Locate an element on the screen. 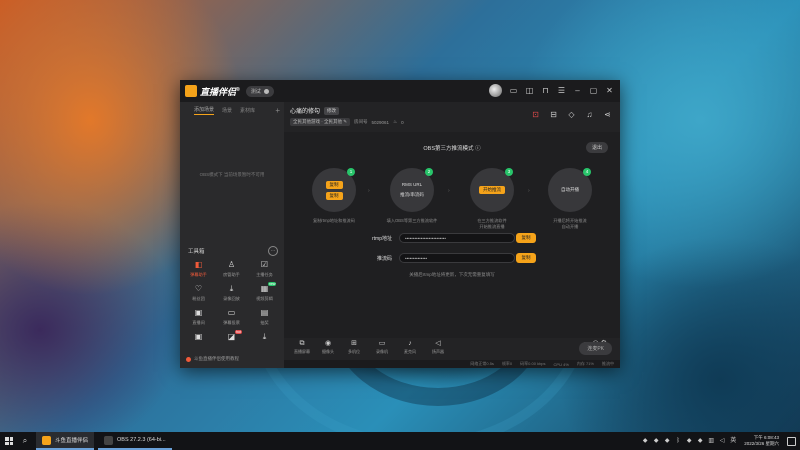  tutorial-link: 斗鱼直播伴侣使用教程 is located at coordinates (212, 359).